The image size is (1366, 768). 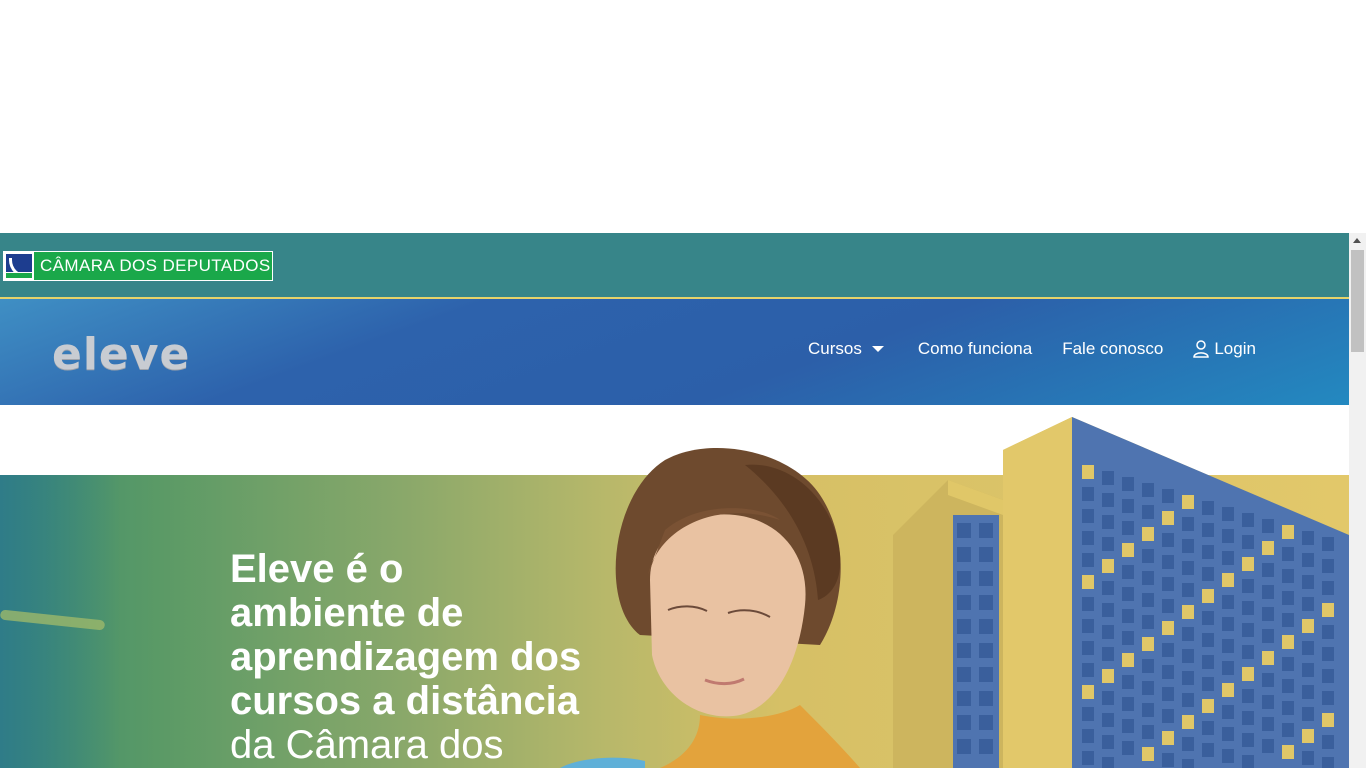 What do you see at coordinates (1357, 301) in the screenshot?
I see `scrollbar-thumb` at bounding box center [1357, 301].